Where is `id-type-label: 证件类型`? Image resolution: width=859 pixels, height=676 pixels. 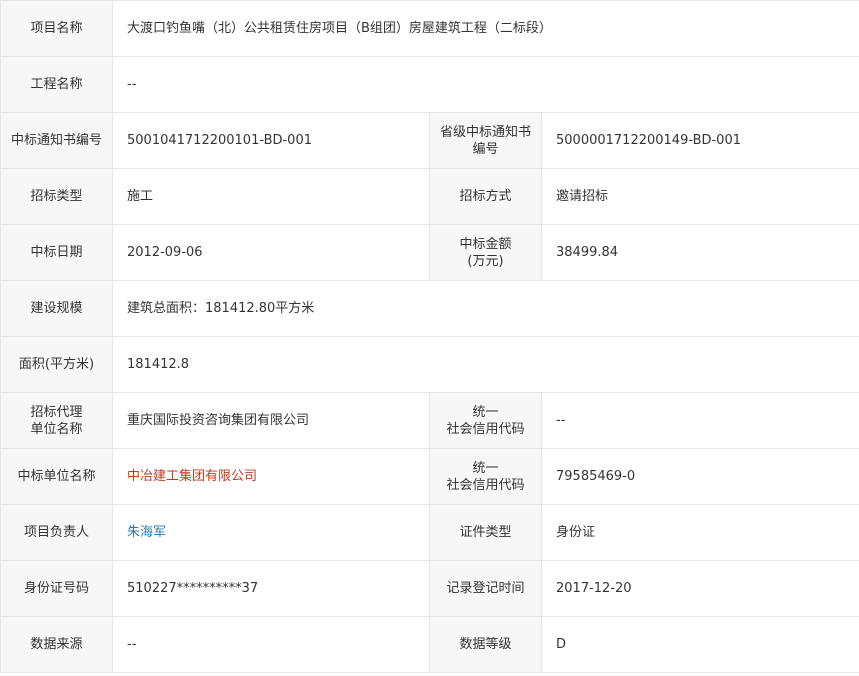 id-type-label: 证件类型 is located at coordinates (485, 532).